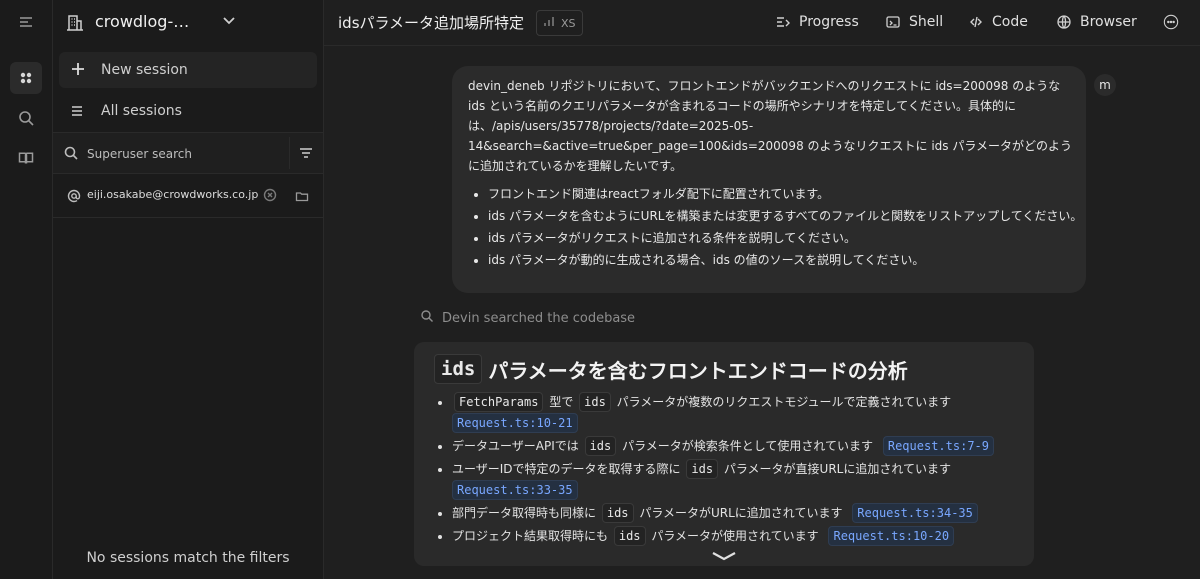 The image size is (1200, 579). I want to click on code-button: Code, so click(998, 22).